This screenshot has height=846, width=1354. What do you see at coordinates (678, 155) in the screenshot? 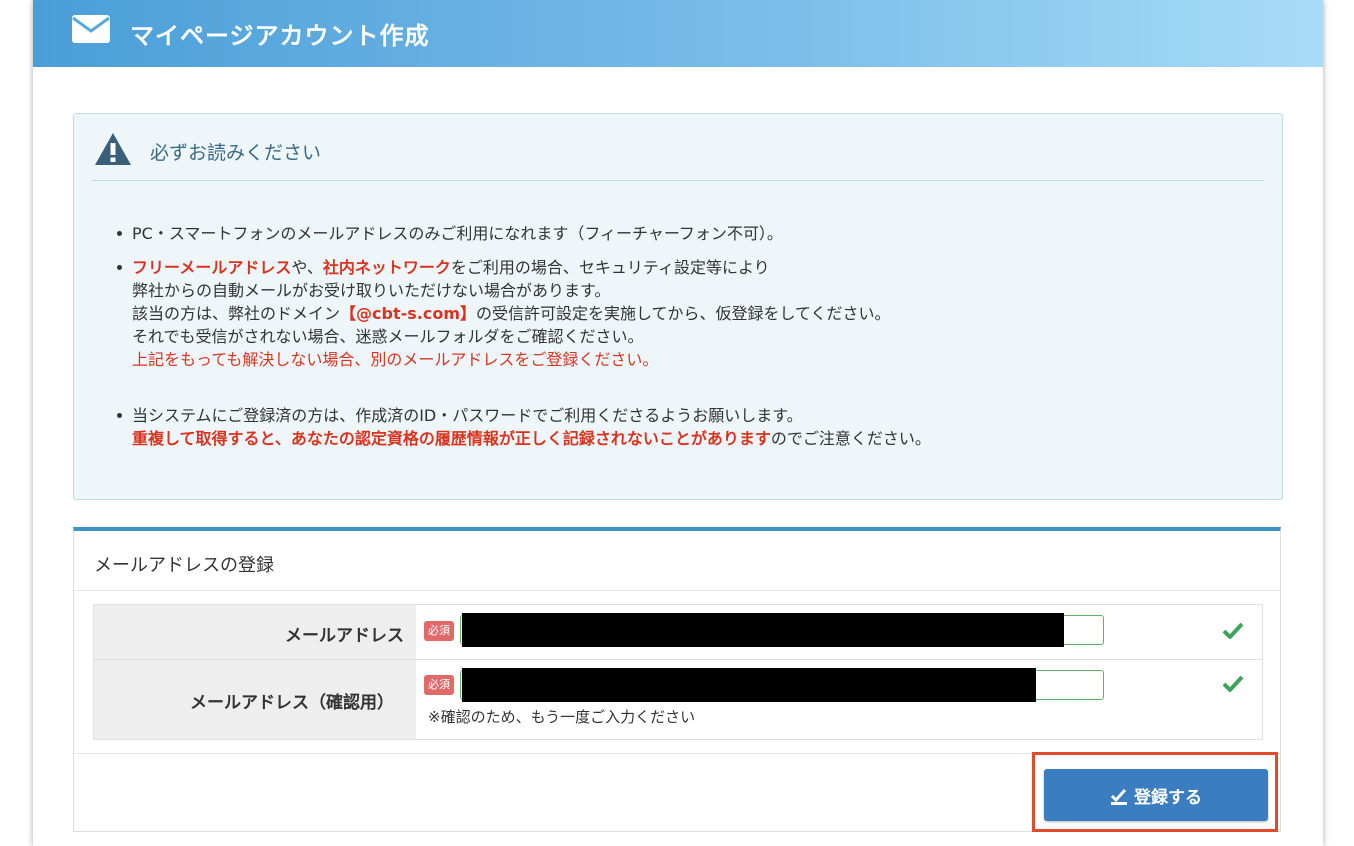
I see `notice-header: 必ずお読みください` at bounding box center [678, 155].